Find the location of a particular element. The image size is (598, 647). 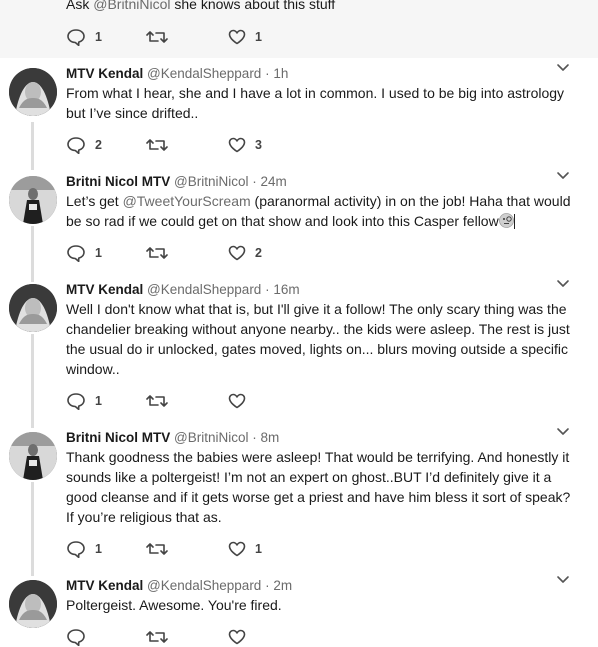

text-cursor is located at coordinates (514, 221).